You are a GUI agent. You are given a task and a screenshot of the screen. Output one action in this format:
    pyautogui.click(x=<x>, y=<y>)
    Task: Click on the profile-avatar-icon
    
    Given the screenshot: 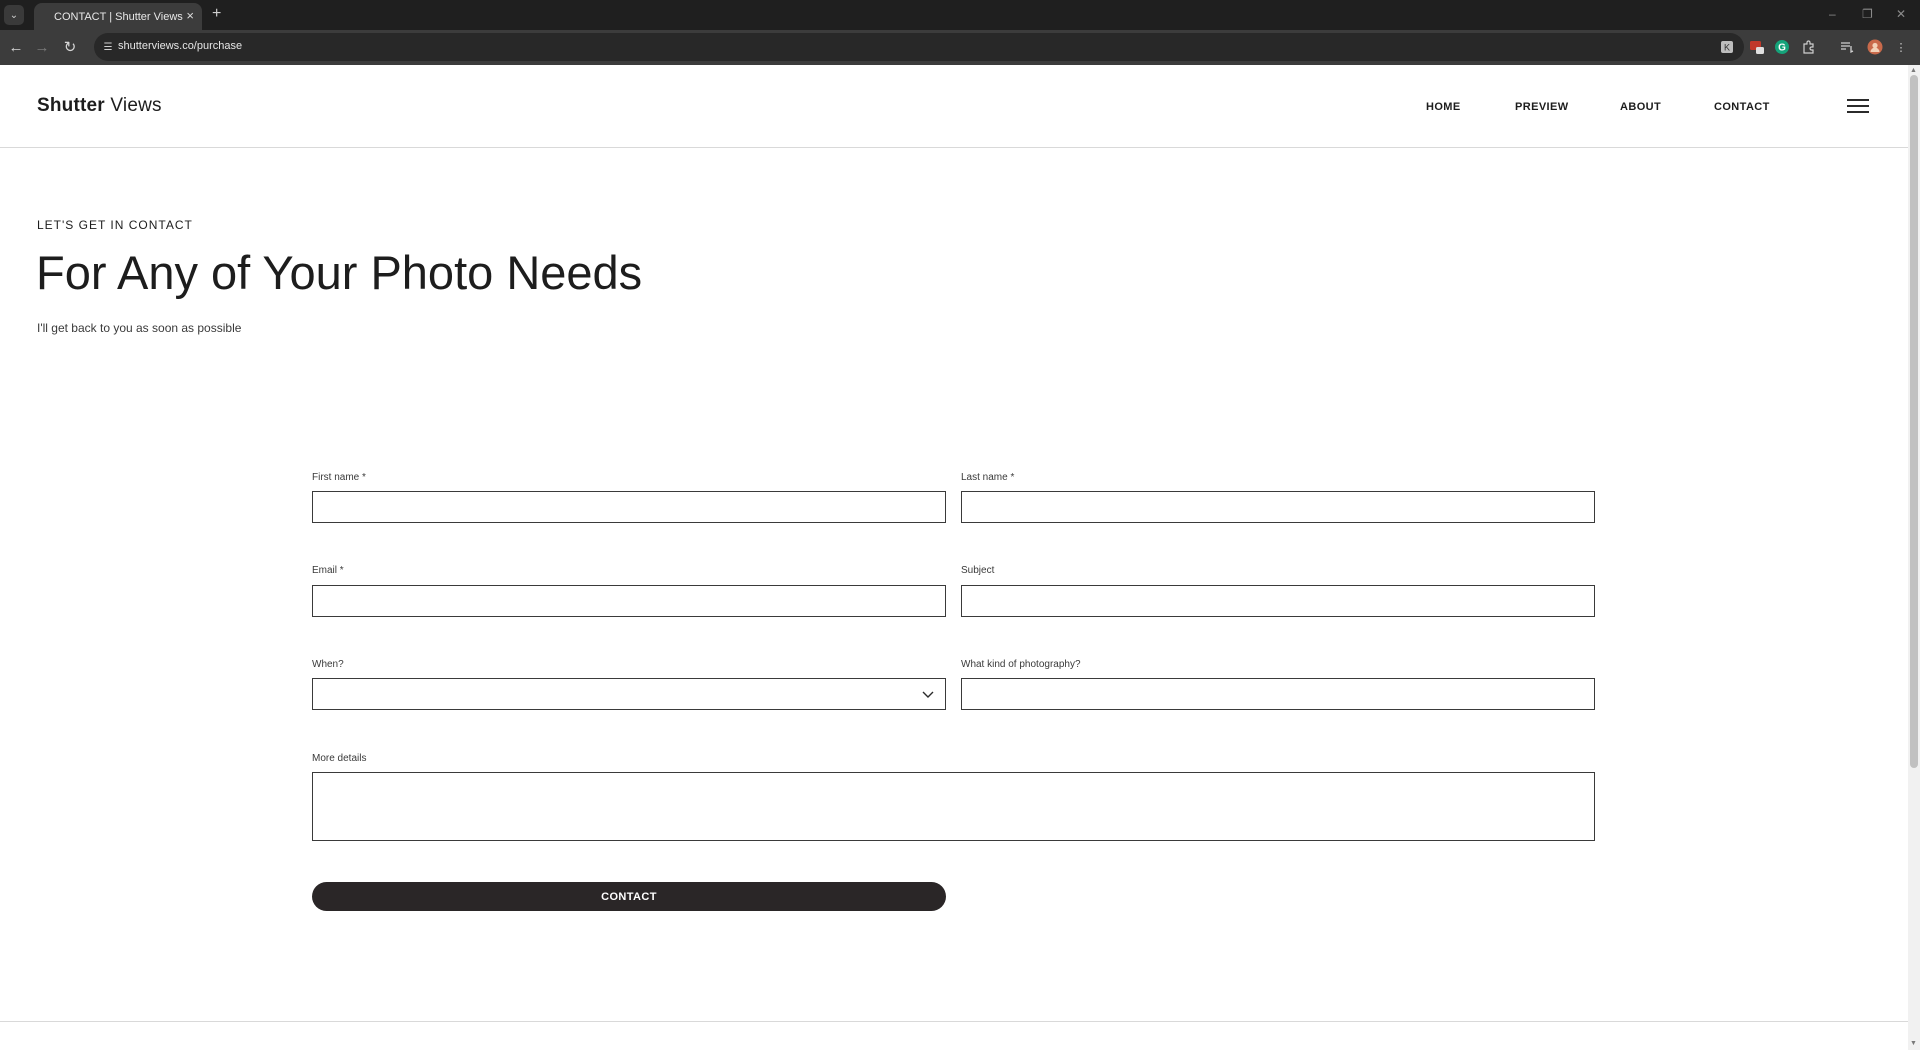 What is the action you would take?
    pyautogui.click(x=1875, y=47)
    